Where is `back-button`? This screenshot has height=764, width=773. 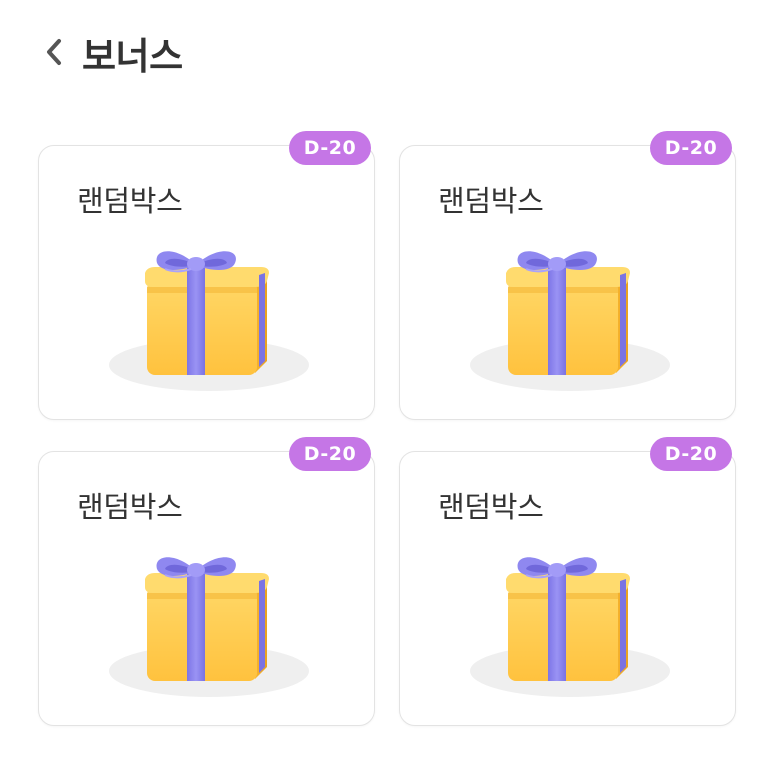 back-button is located at coordinates (54, 52).